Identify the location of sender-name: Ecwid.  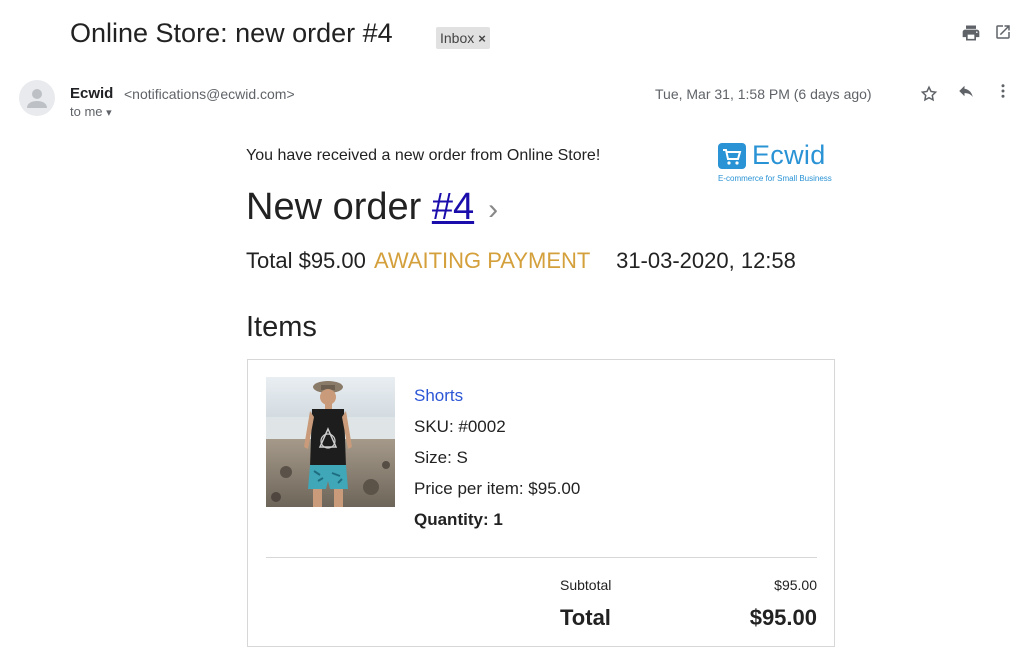
(92, 93).